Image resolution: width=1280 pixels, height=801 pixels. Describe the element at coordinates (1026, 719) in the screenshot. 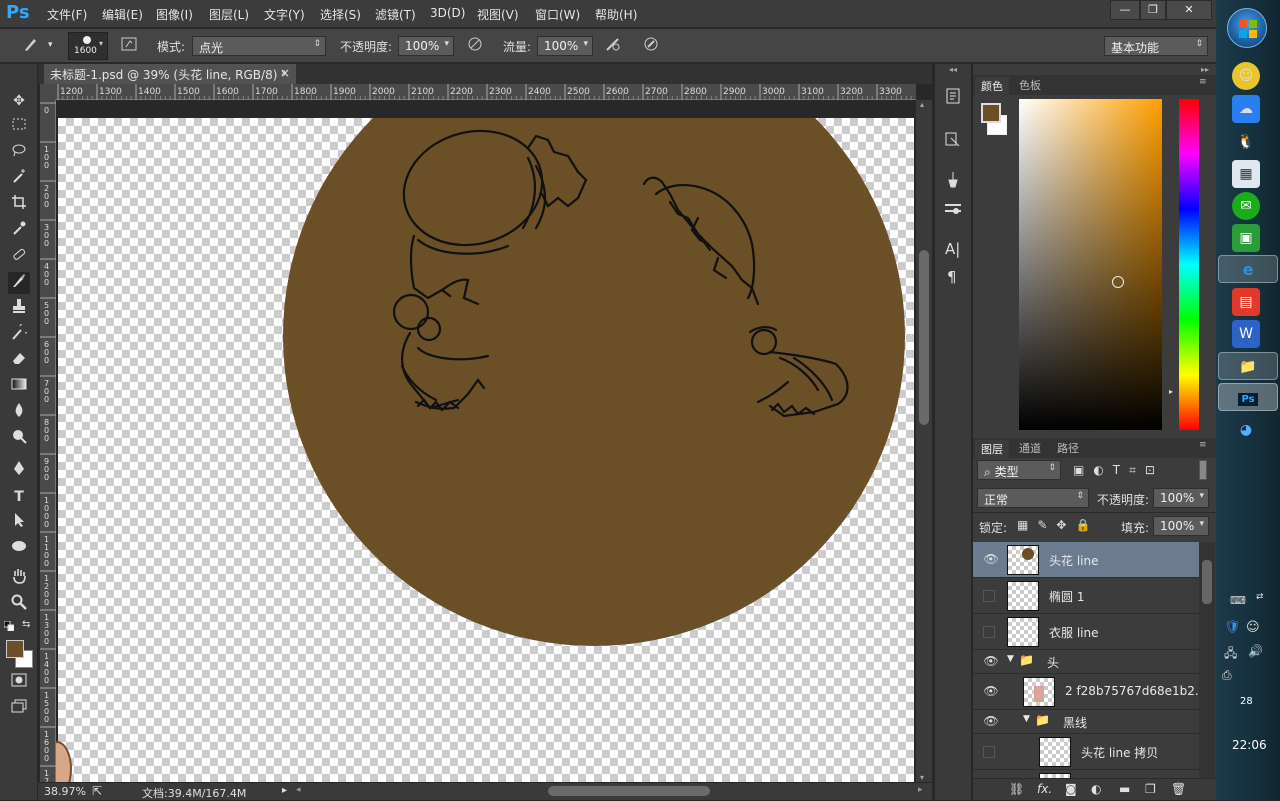

I see `group-expand-icon: ▼` at that location.